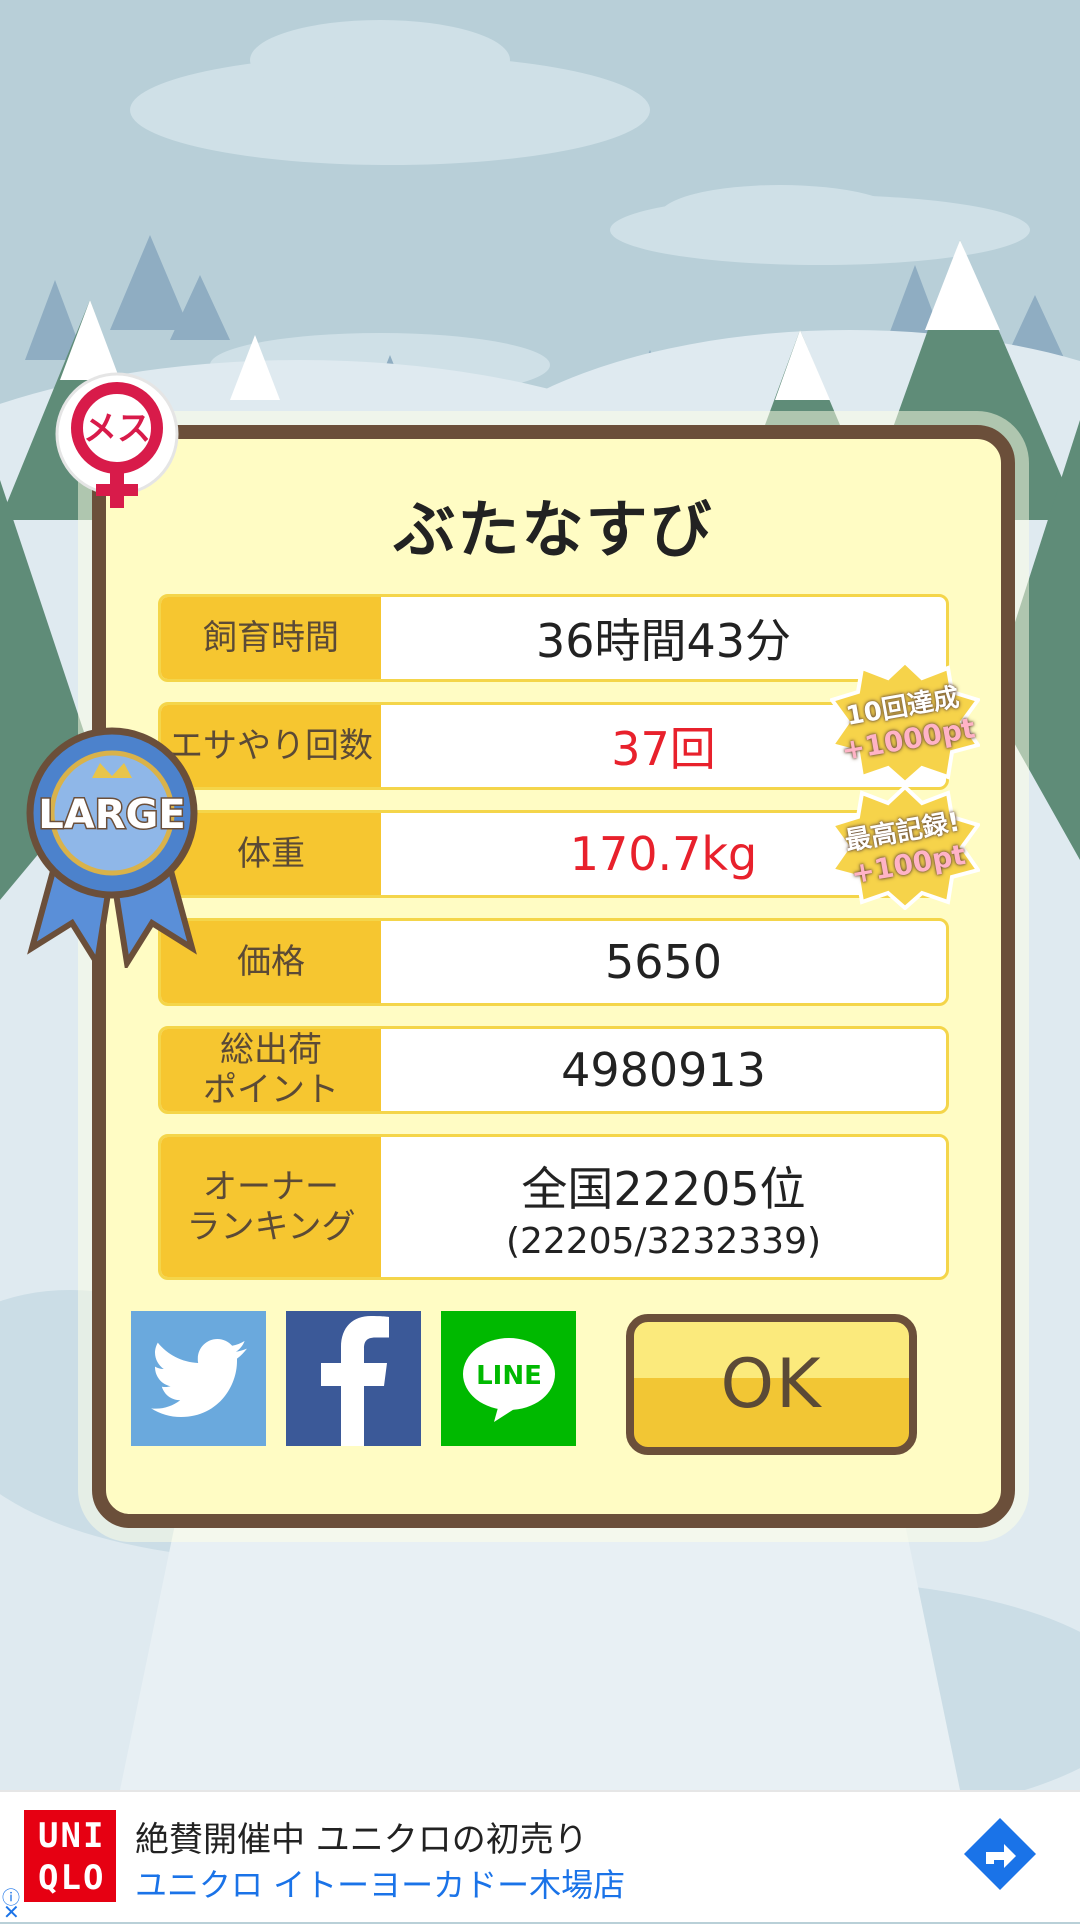 This screenshot has height=1924, width=1080. What do you see at coordinates (663, 962) in the screenshot?
I see `stat-value: 5650` at bounding box center [663, 962].